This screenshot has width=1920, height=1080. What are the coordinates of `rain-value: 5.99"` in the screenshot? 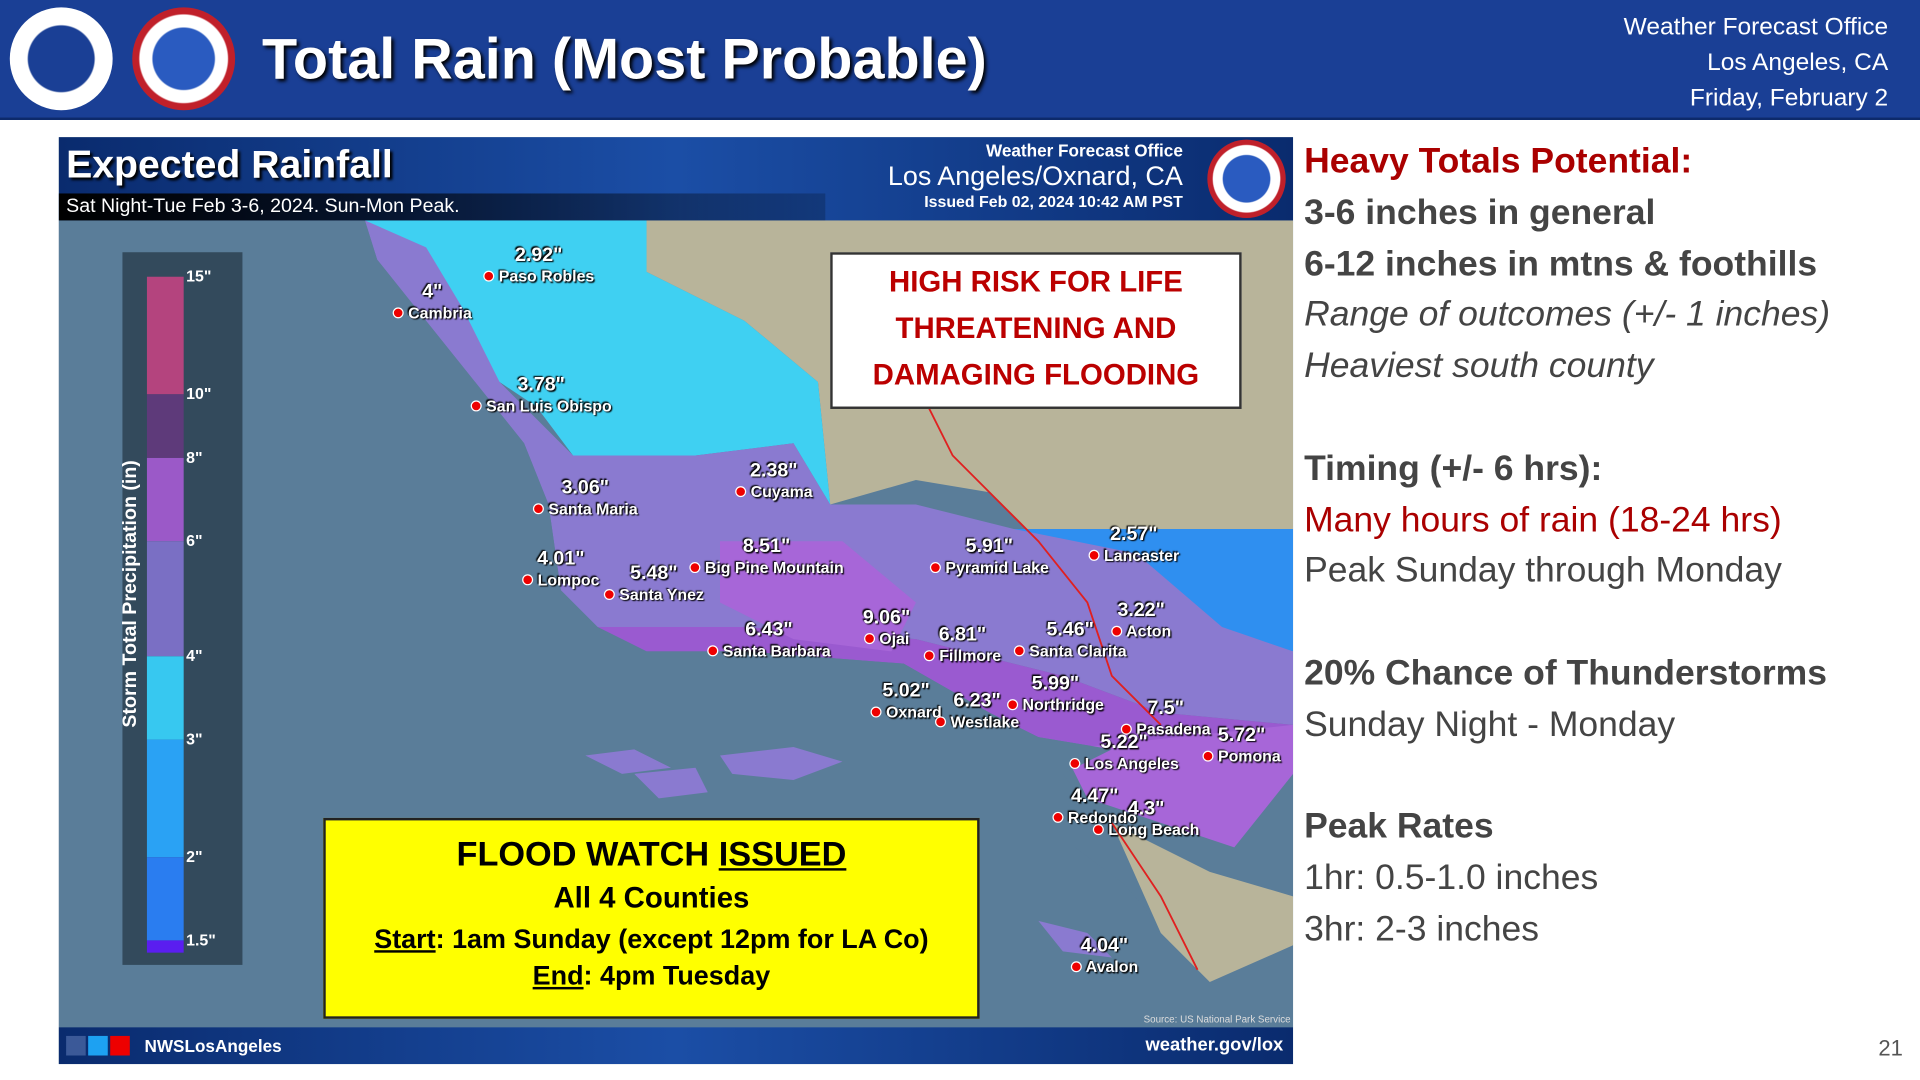 It's located at (1055, 684).